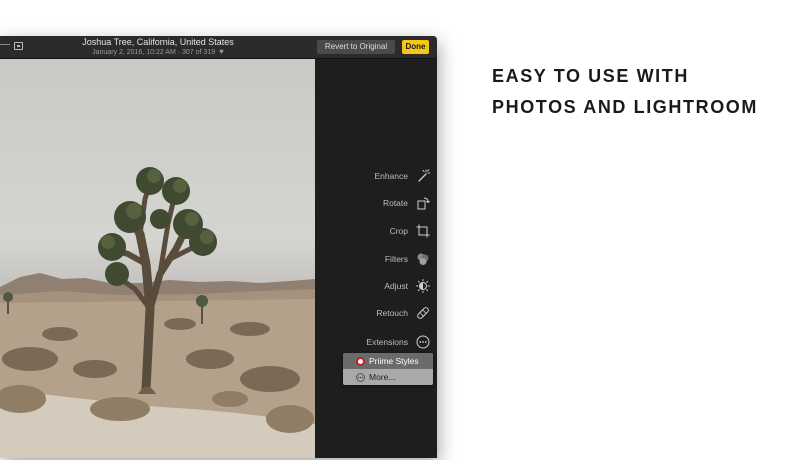 Image resolution: width=800 pixels, height=460 pixels. Describe the element at coordinates (392, 313) in the screenshot. I see `tool-retouch-label: Retouch` at that location.